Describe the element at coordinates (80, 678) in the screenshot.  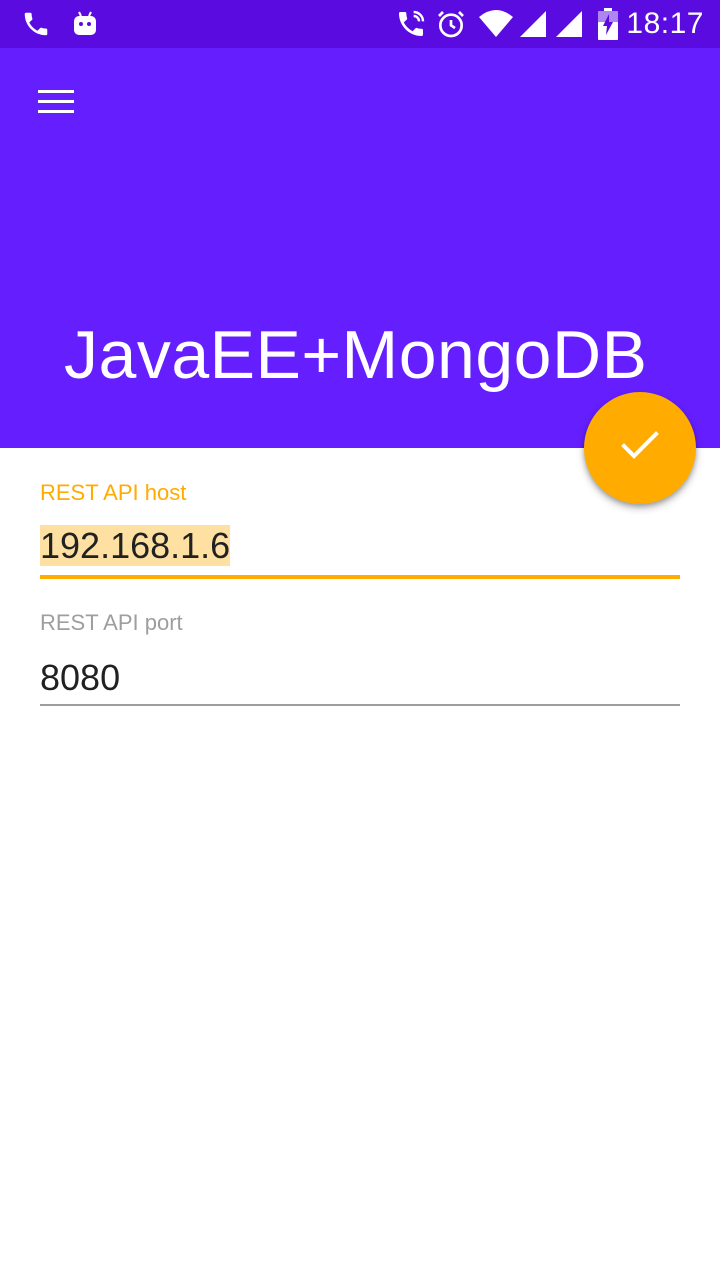
I see `rest-api-port-input: 8080` at that location.